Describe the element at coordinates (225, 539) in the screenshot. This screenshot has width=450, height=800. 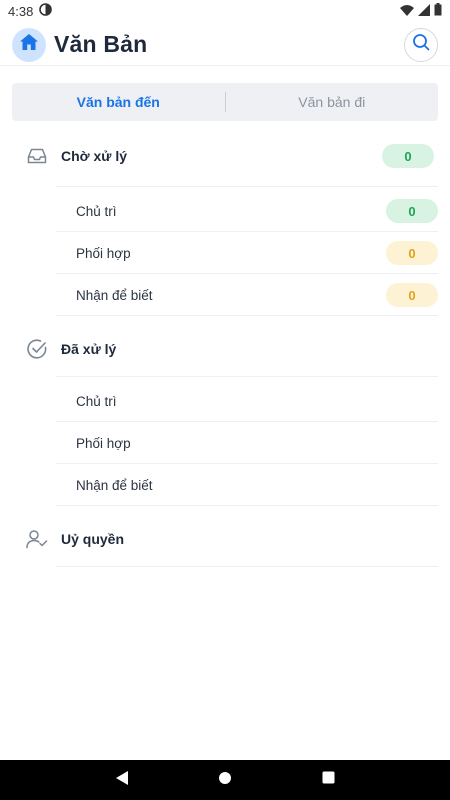
I see `section-delegate: Uỷ quyền` at that location.